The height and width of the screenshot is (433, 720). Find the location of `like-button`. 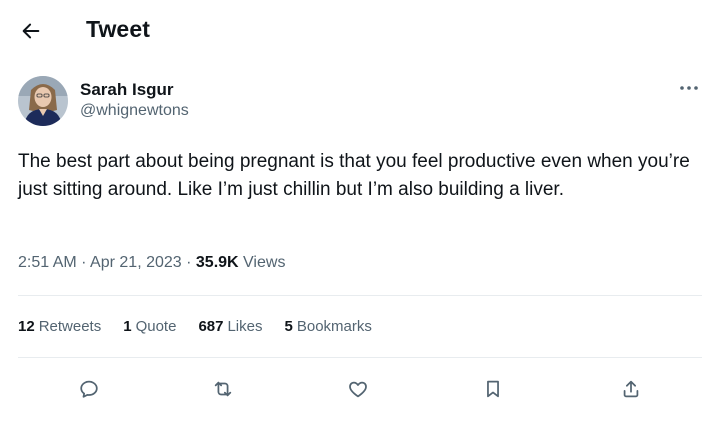

like-button is located at coordinates (358, 389).